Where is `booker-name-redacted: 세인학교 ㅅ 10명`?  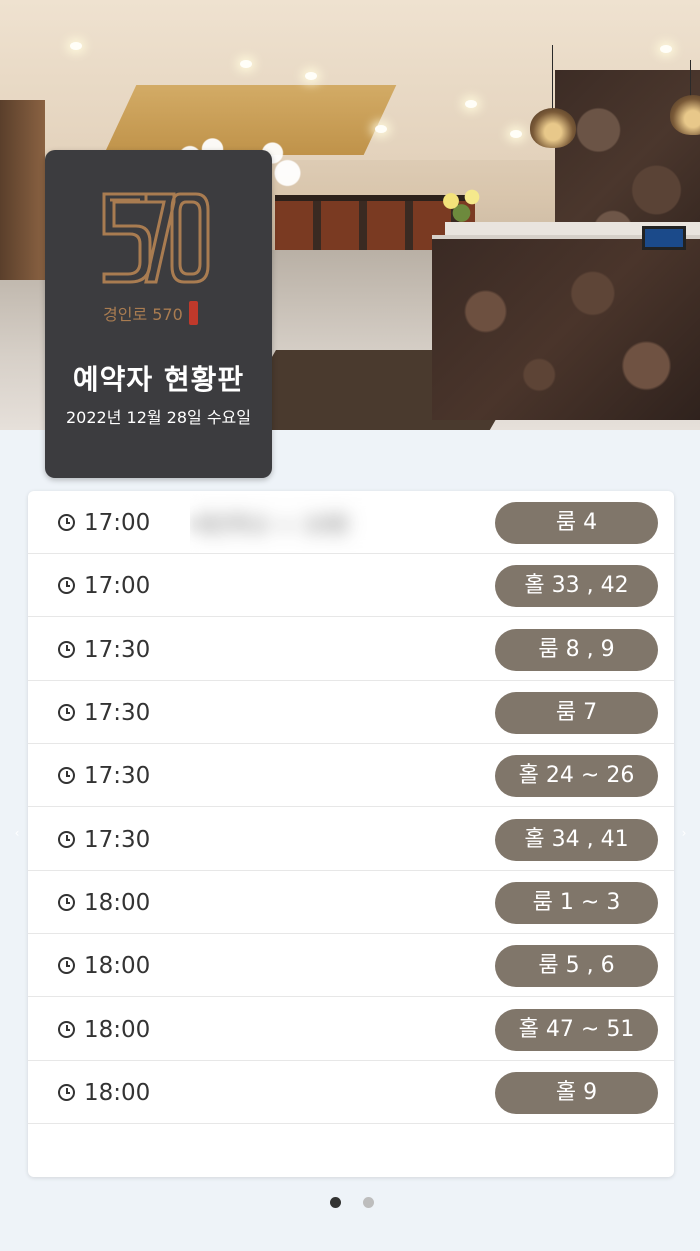 booker-name-redacted: 세인학교 ㅅ 10명 is located at coordinates (314, 523).